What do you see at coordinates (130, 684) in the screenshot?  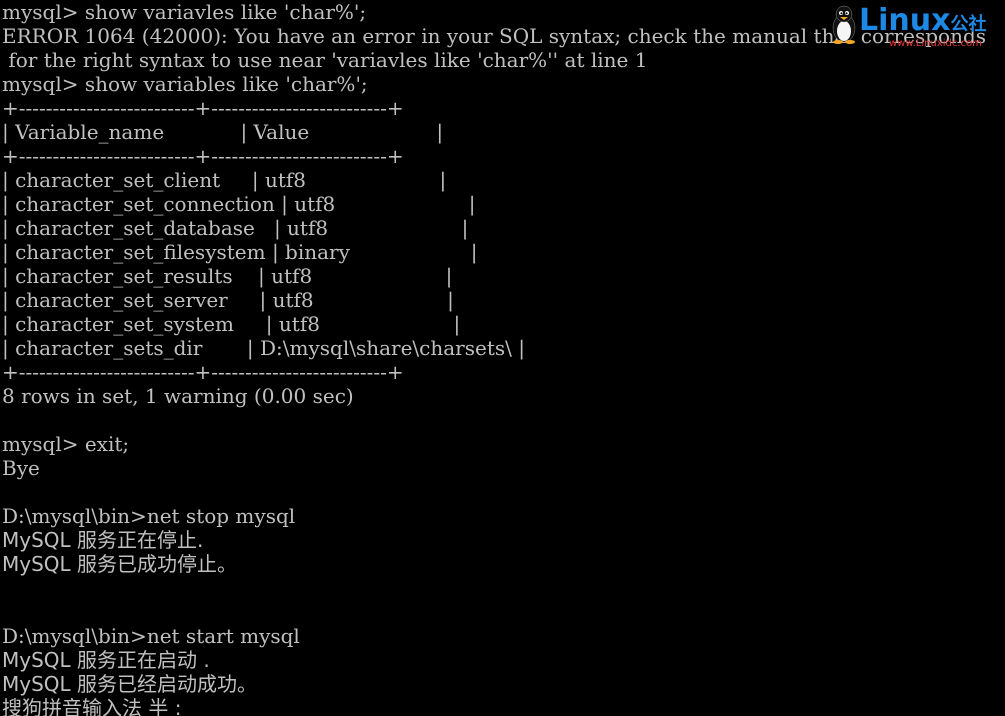 I see `terminal-line: MySQL 服务已经启动成功。` at bounding box center [130, 684].